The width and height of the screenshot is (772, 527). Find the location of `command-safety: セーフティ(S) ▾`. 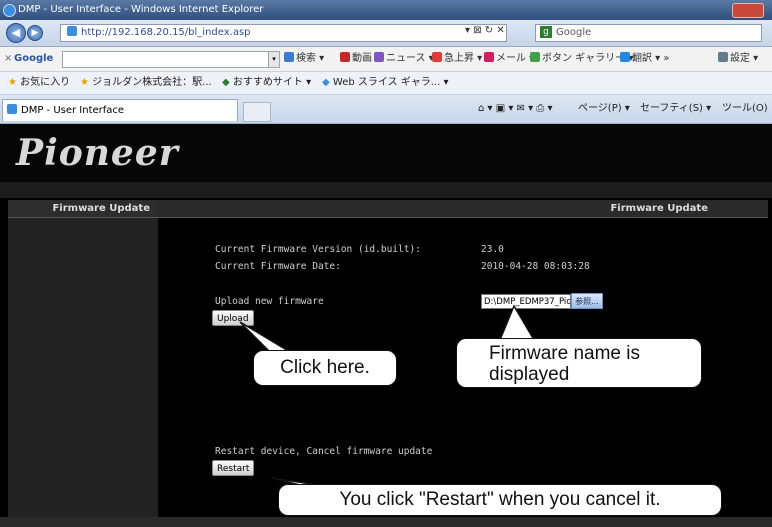

command-safety: セーフティ(S) ▾ is located at coordinates (675, 109).